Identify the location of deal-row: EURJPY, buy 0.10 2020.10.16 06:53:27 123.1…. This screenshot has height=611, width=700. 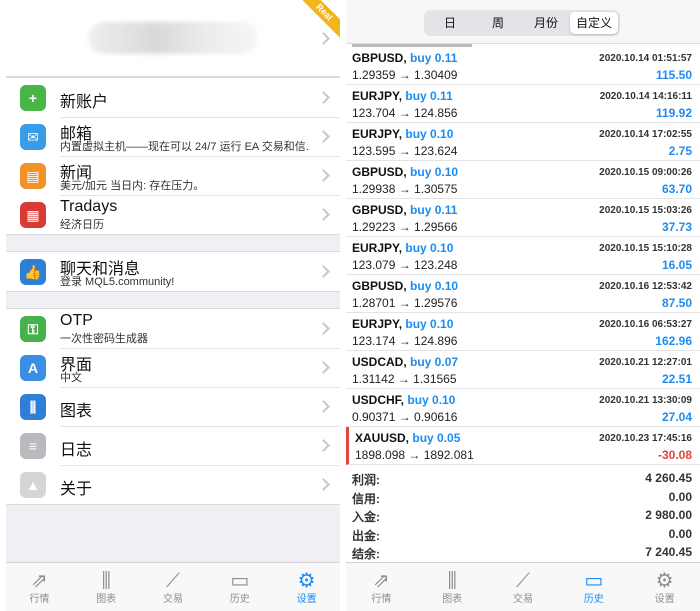
(523, 332).